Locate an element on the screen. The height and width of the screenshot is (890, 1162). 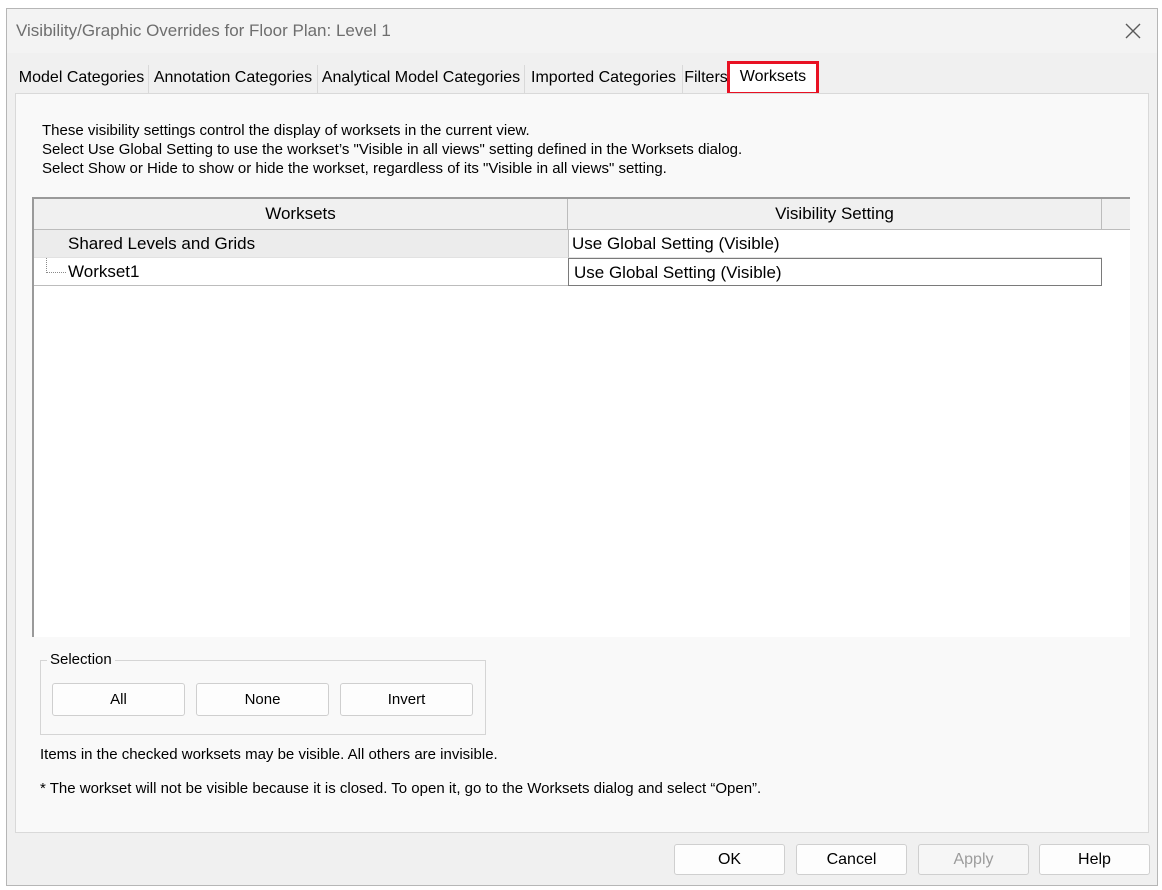
ok-button: OK is located at coordinates (729, 859).